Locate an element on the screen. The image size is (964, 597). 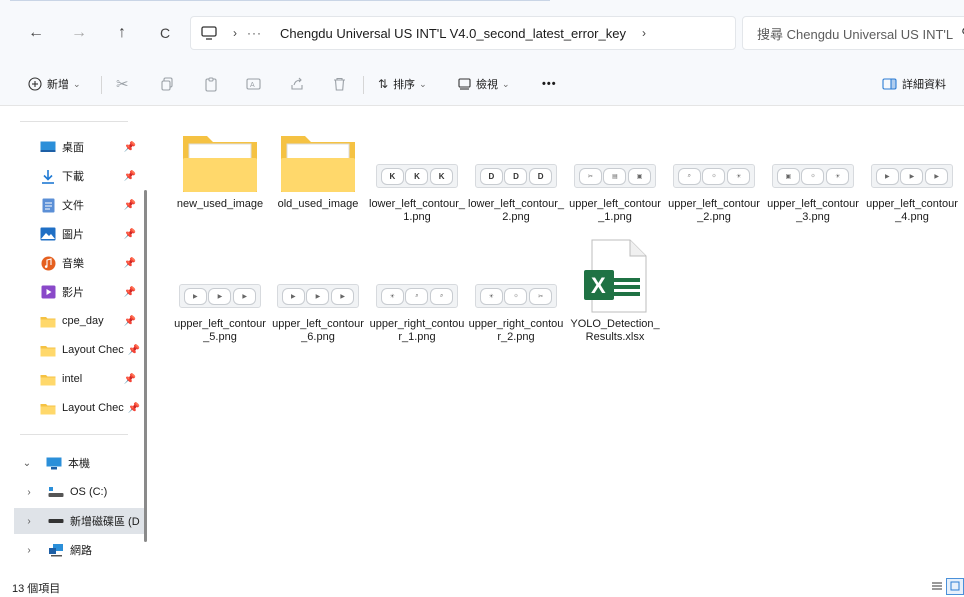
sidebar-item-documents: 文件 📌 is located at coordinates (78, 205).